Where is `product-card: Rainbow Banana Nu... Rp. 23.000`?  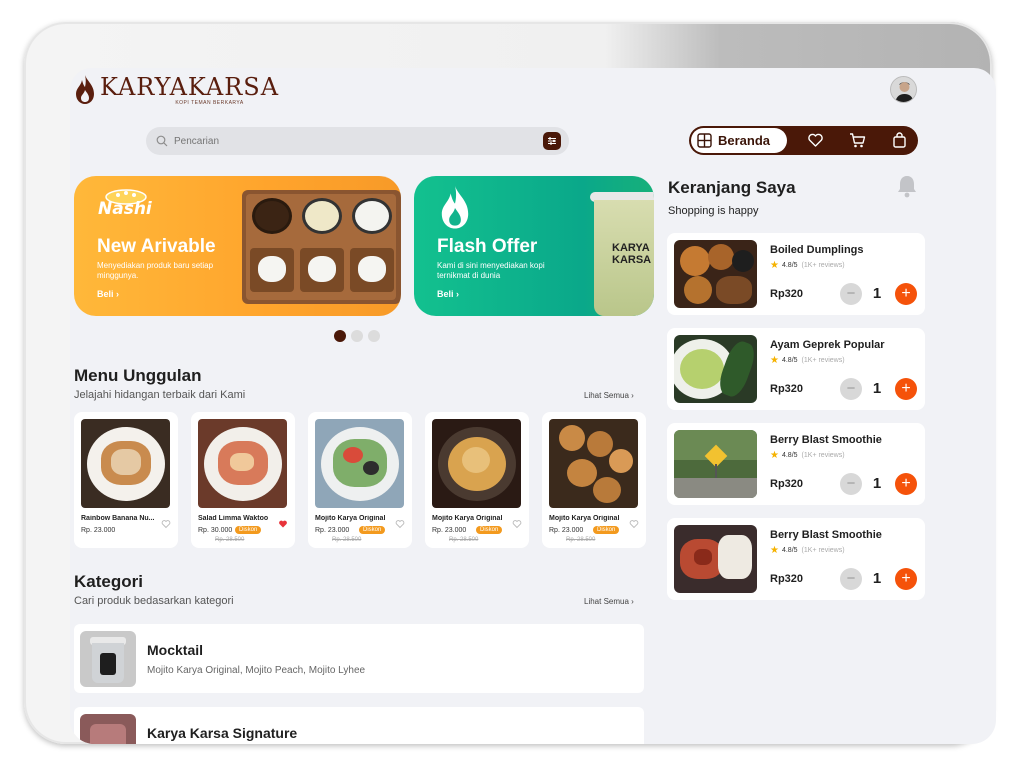 product-card: Rainbow Banana Nu... Rp. 23.000 is located at coordinates (126, 480).